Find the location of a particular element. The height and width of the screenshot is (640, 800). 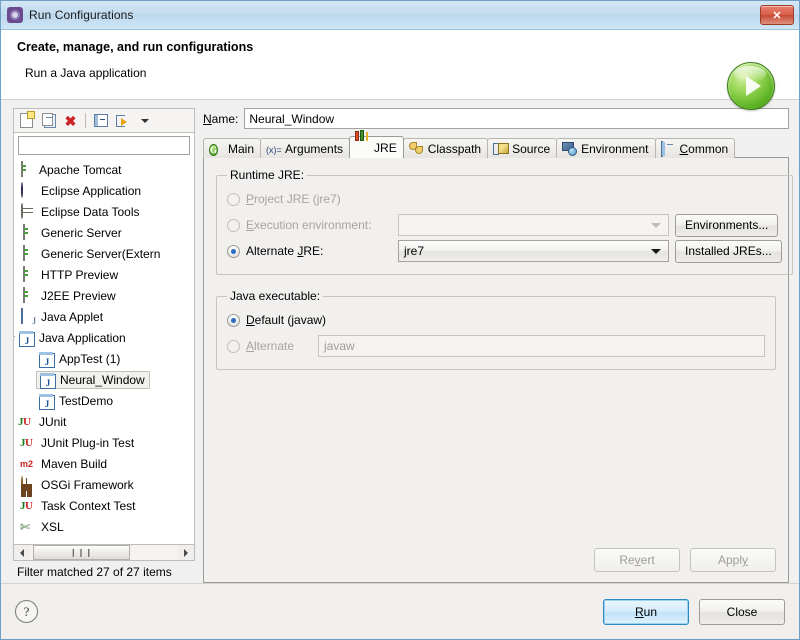

tree-item-label: Neural_Window is located at coordinates (102, 379).